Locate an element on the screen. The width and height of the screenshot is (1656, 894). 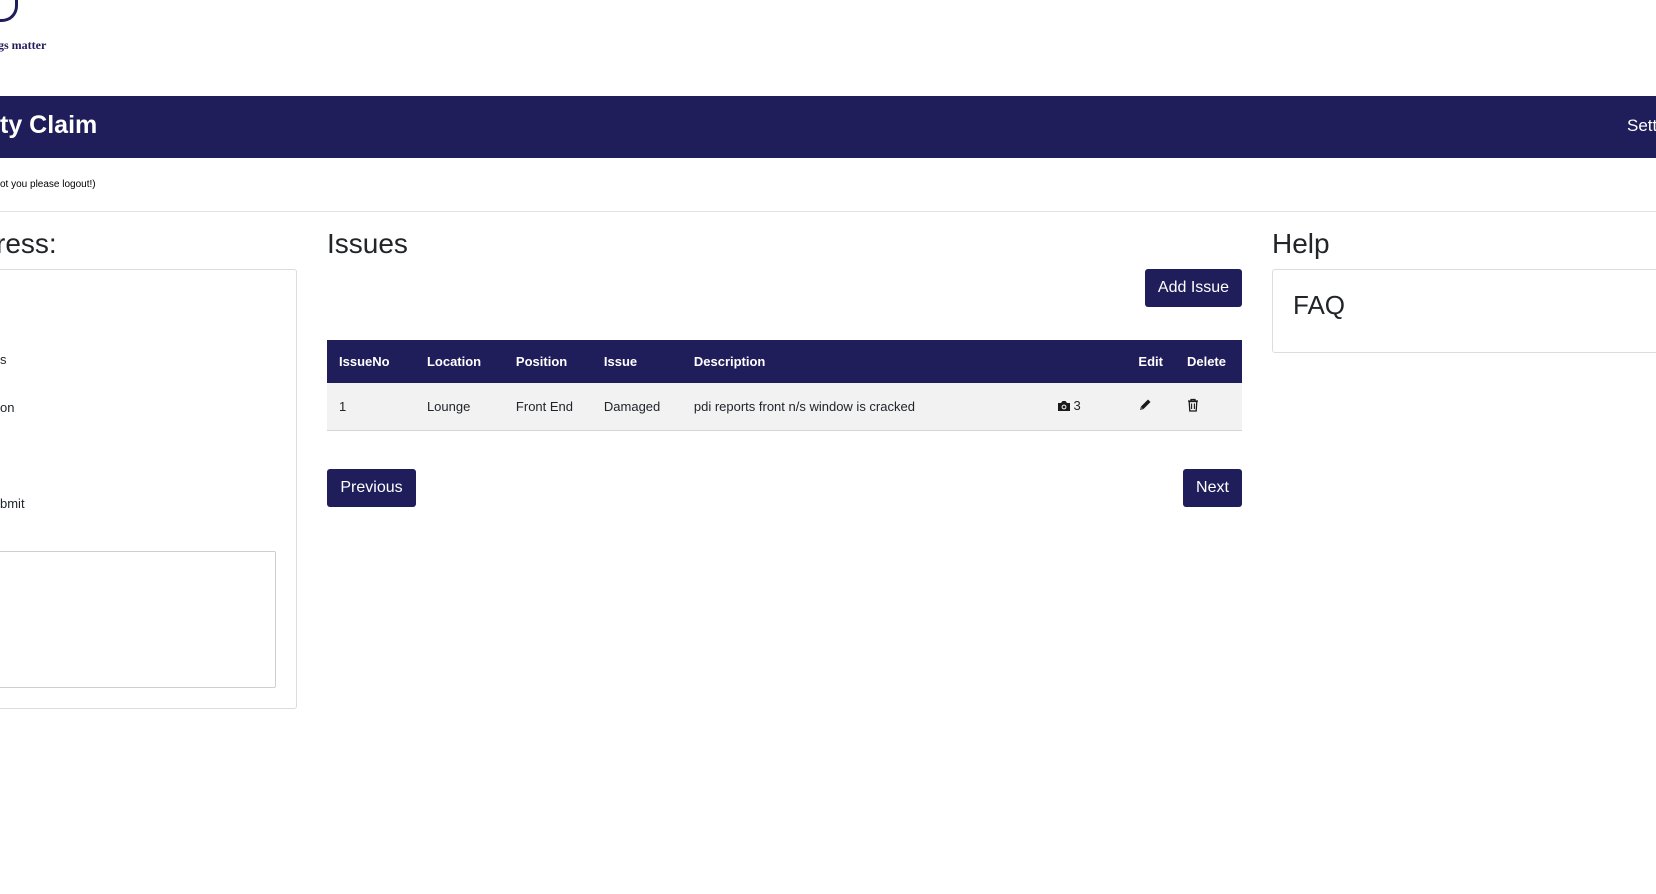
column-header: Edit is located at coordinates (1150, 361).